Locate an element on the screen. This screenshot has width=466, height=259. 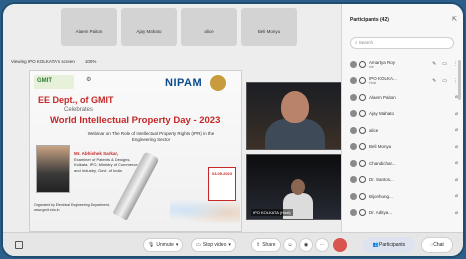
slide-event: World Intellectual Property Day - 2023 is located at coordinates (135, 120).